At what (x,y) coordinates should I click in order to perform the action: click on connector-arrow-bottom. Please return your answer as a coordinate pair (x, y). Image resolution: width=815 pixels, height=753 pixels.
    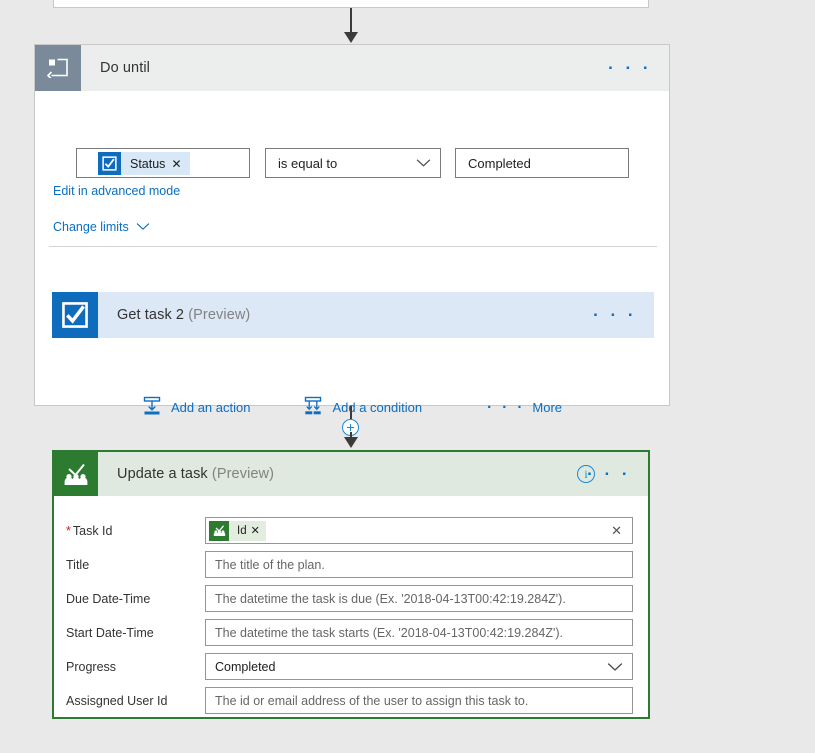
    Looking at the image, I should click on (351, 442).